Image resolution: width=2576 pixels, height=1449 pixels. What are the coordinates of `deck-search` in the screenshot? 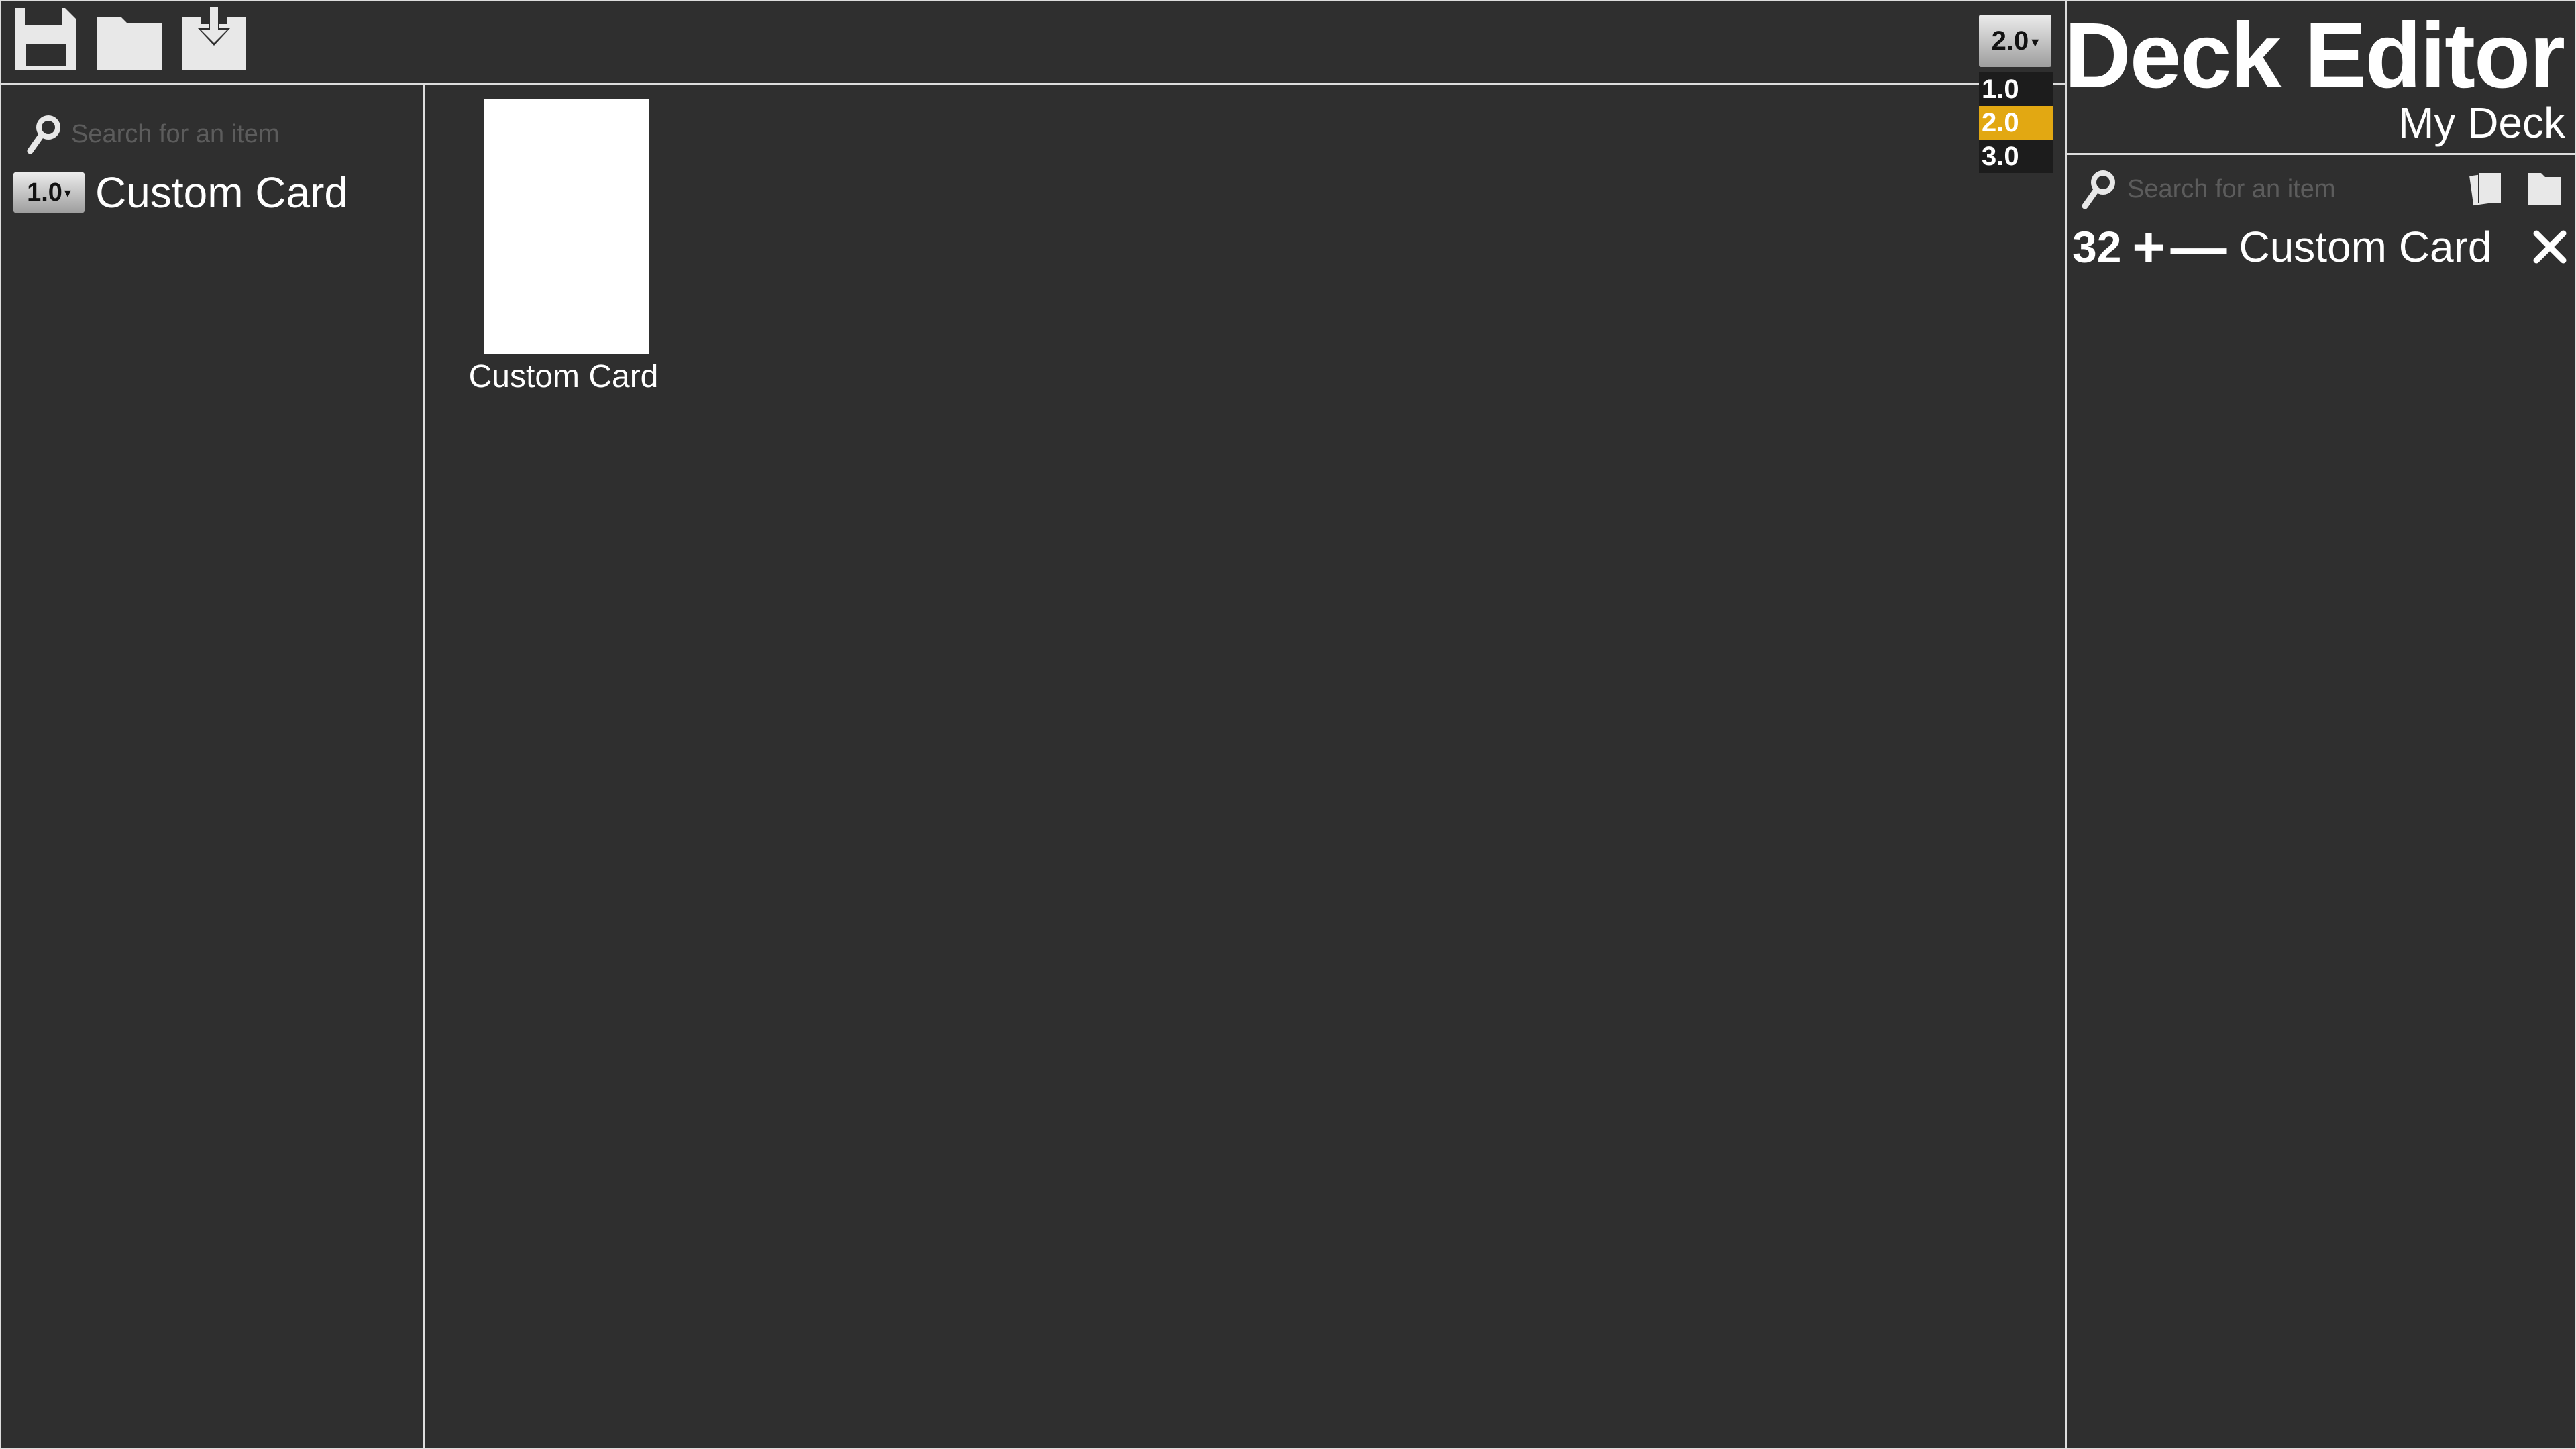 It's located at (2259, 189).